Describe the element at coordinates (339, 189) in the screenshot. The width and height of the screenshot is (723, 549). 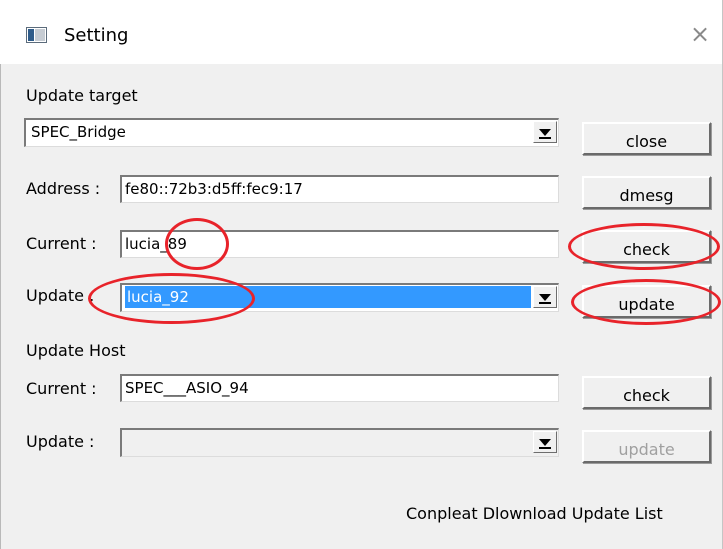
I see `address-field: fe80::72b3:d5ff:fec9:17` at that location.